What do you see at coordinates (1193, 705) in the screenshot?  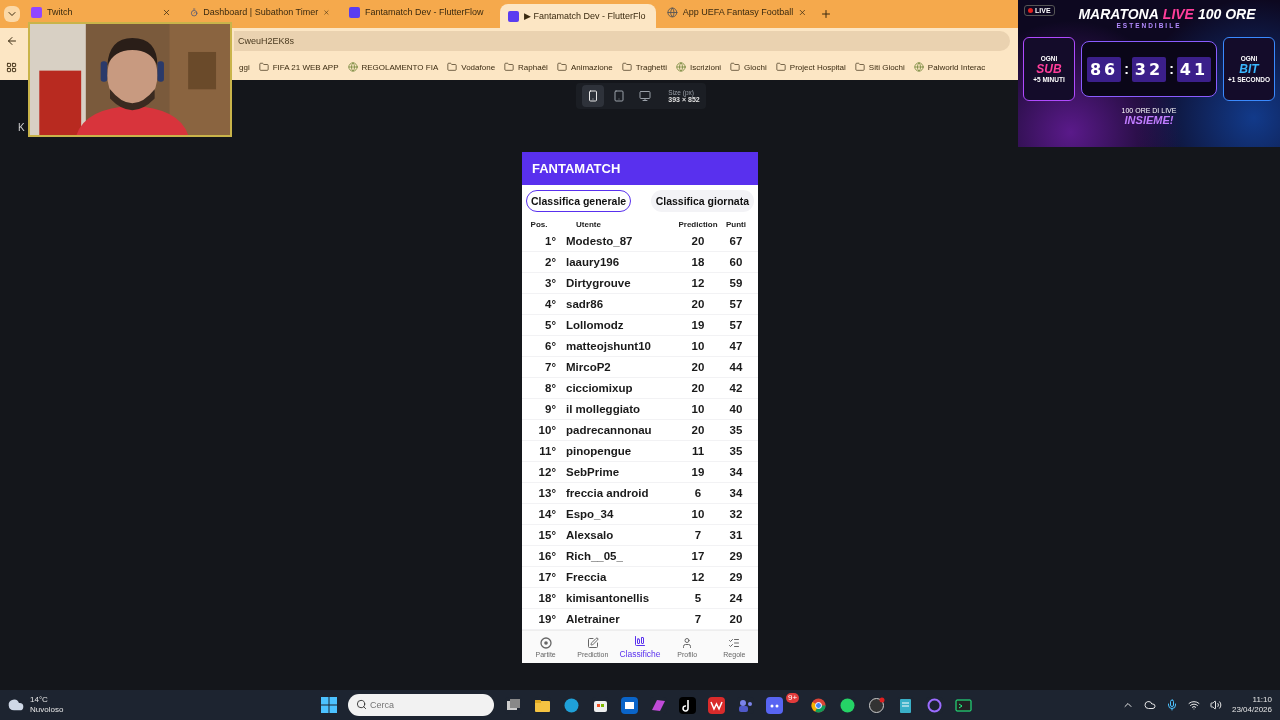 I see `network-icon` at bounding box center [1193, 705].